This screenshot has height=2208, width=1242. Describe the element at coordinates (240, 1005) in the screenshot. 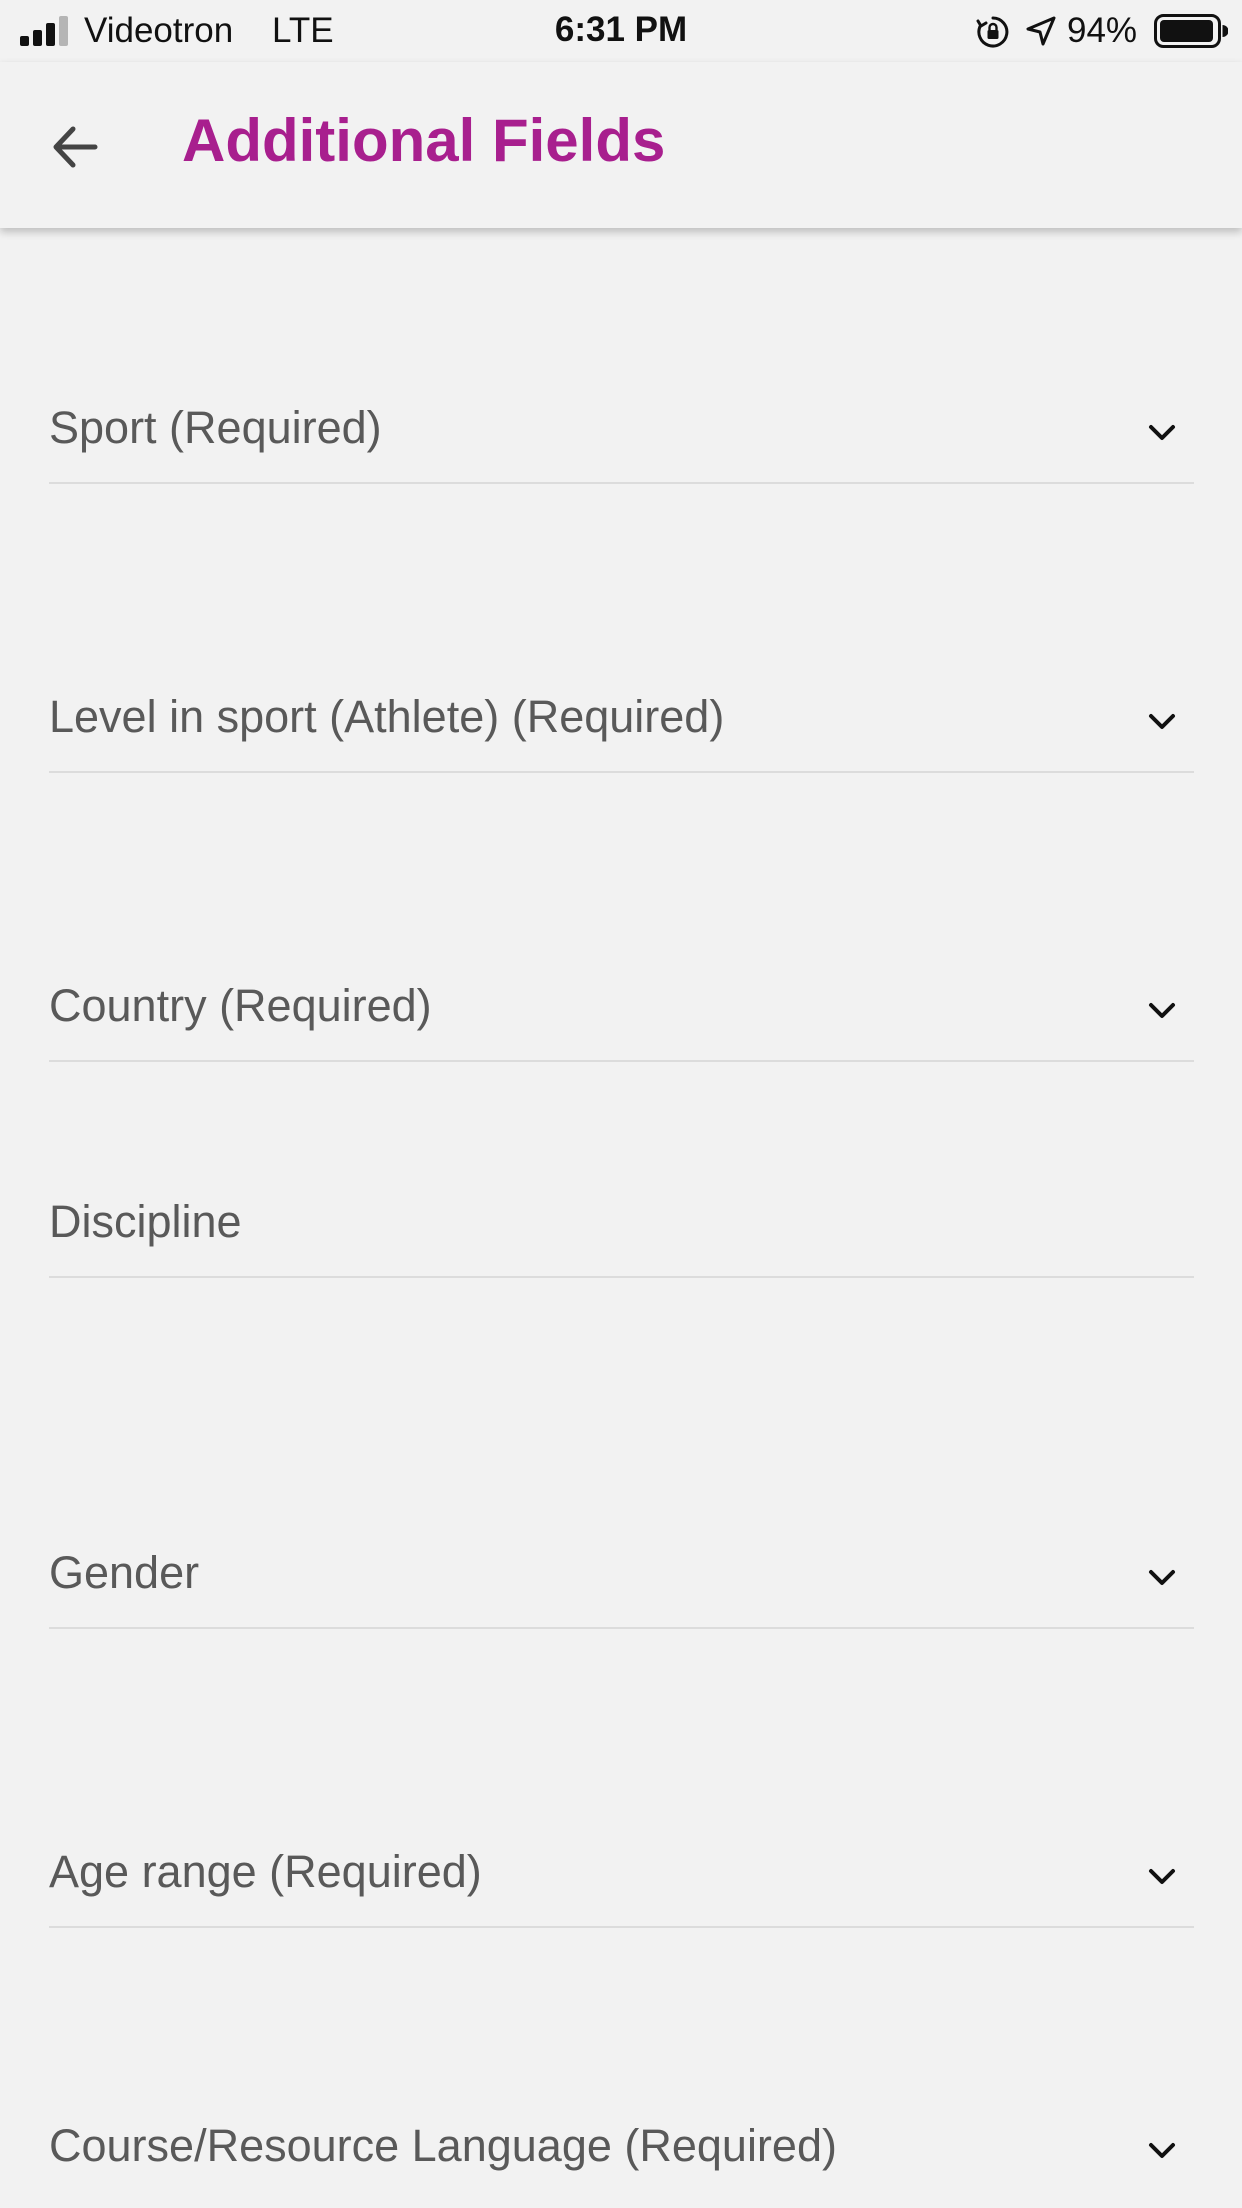

I see `field-label: Country (Required)` at that location.